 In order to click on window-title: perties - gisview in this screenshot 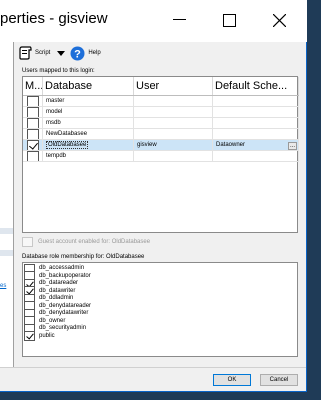, I will do `click(54, 18)`.